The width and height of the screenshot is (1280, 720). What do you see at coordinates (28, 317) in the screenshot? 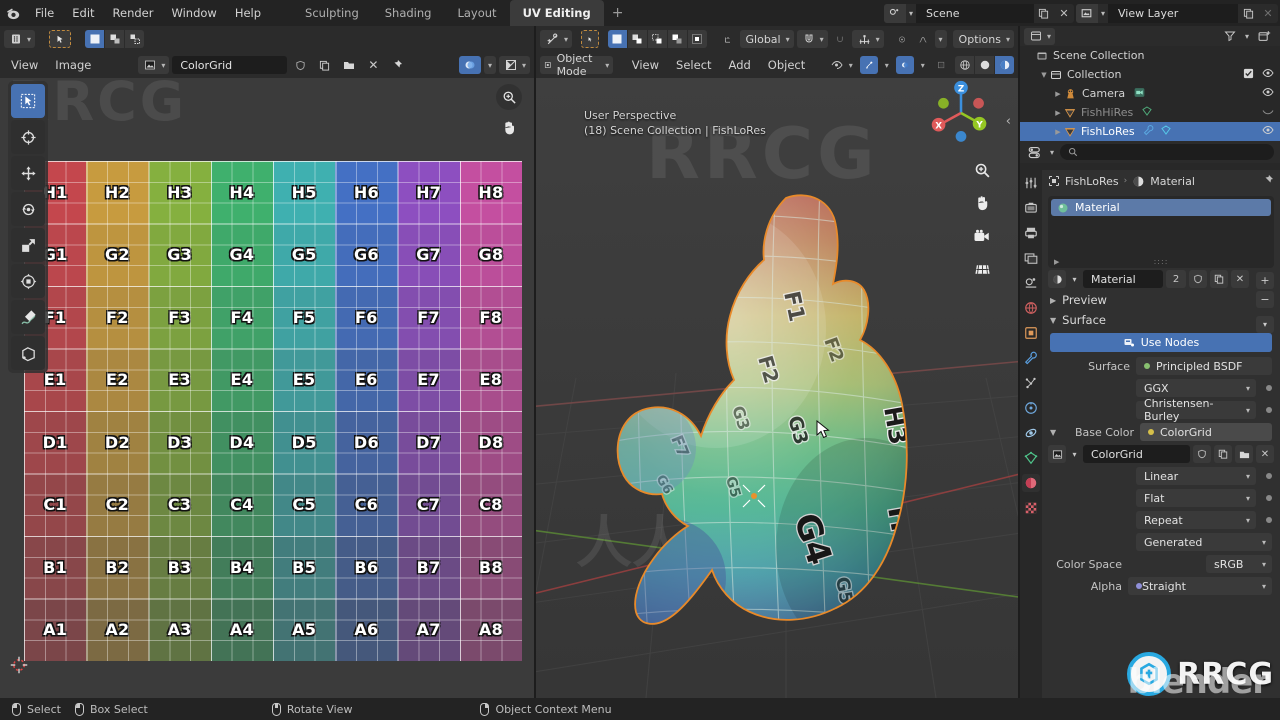
I see `tool-annotate` at bounding box center [28, 317].